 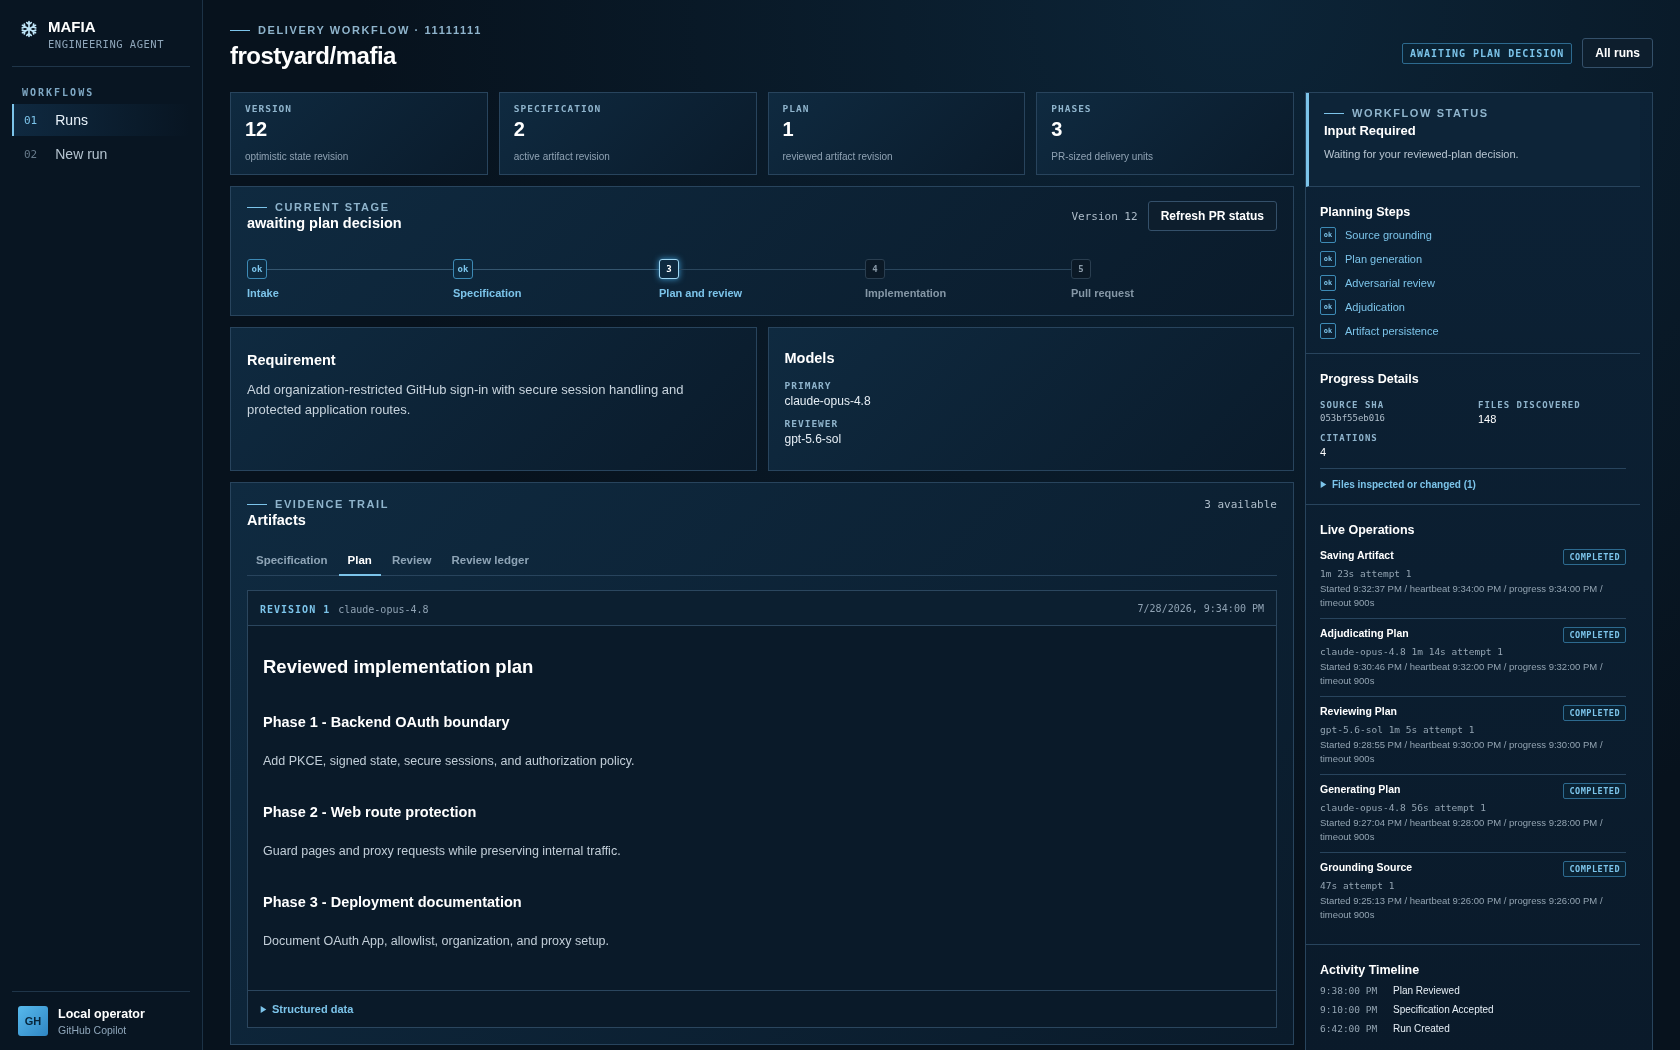 I want to click on model-value: gpt-5.6-sol, so click(x=813, y=439).